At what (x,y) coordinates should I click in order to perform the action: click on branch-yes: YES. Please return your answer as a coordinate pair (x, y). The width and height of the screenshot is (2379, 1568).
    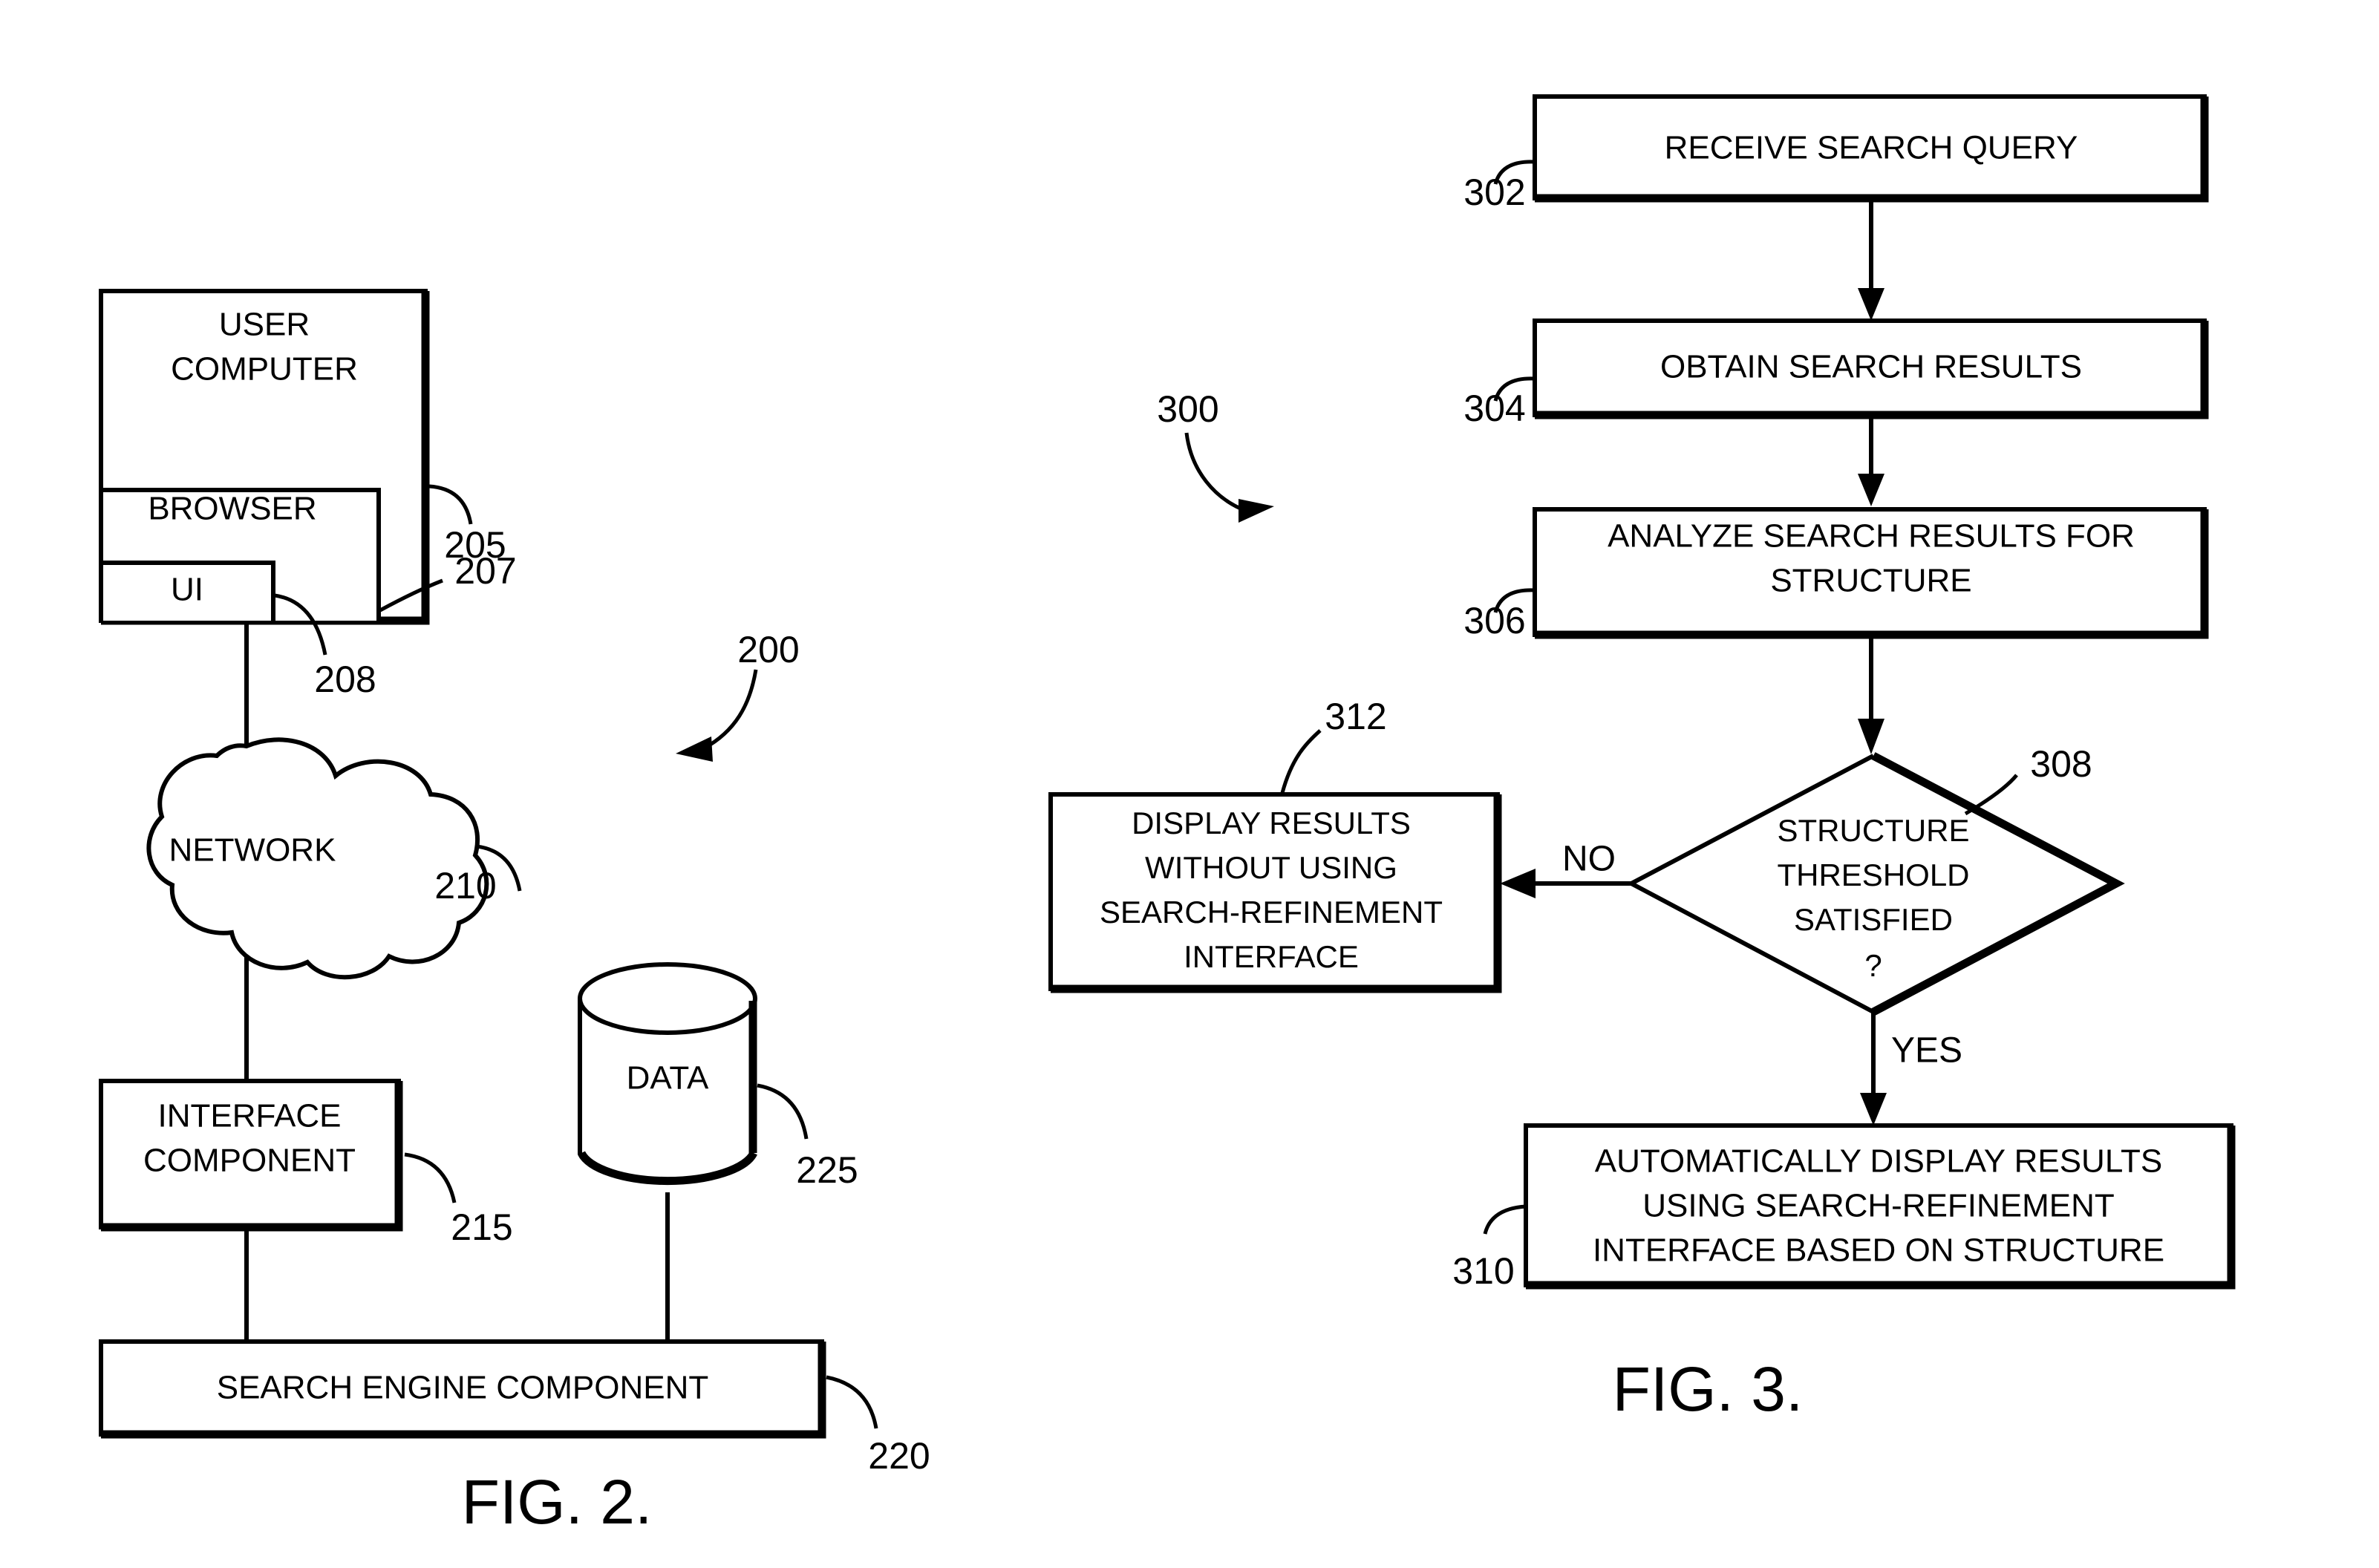
    Looking at the image, I should click on (1911, 1069).